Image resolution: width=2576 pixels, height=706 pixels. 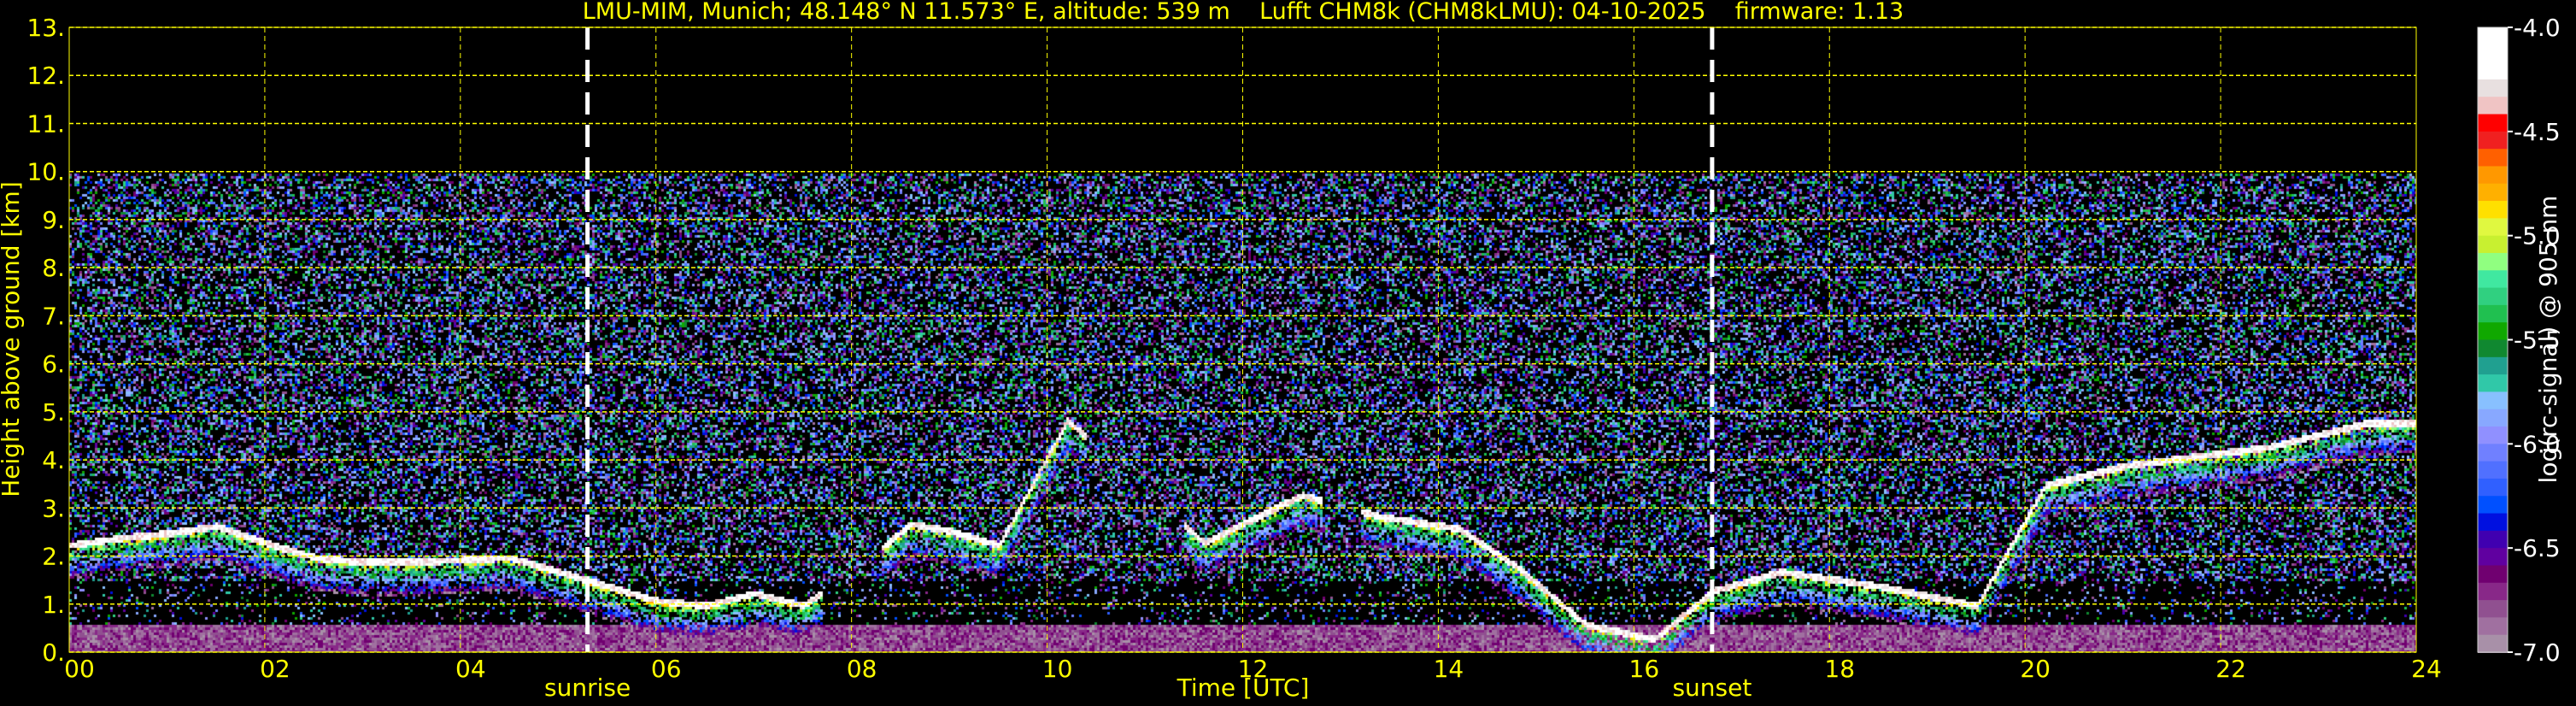 I want to click on y-tick-label: 3., so click(x=53, y=508).